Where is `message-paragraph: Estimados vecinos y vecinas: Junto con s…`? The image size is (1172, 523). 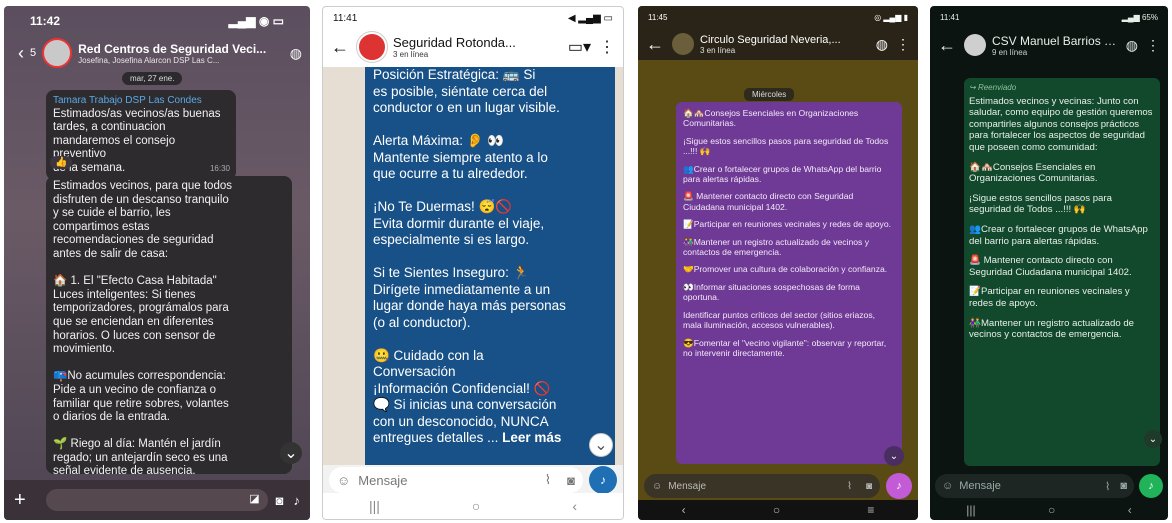
message-paragraph: Estimados vecinos y vecinas: Junto con s… is located at coordinates (1061, 124).